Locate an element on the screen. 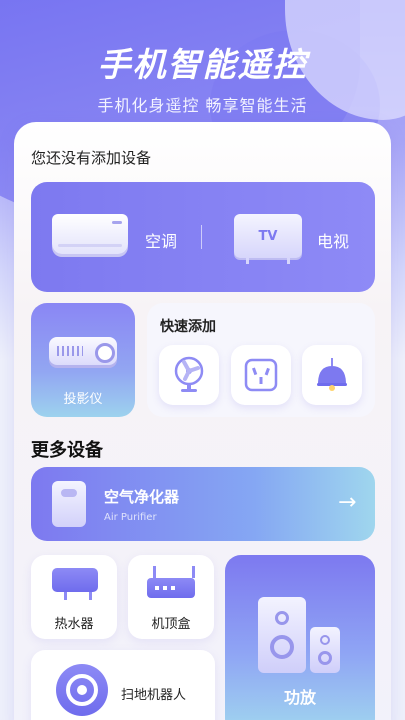 The image size is (405, 720). empty-devices-title: 您还没有添加设备 is located at coordinates (91, 158).